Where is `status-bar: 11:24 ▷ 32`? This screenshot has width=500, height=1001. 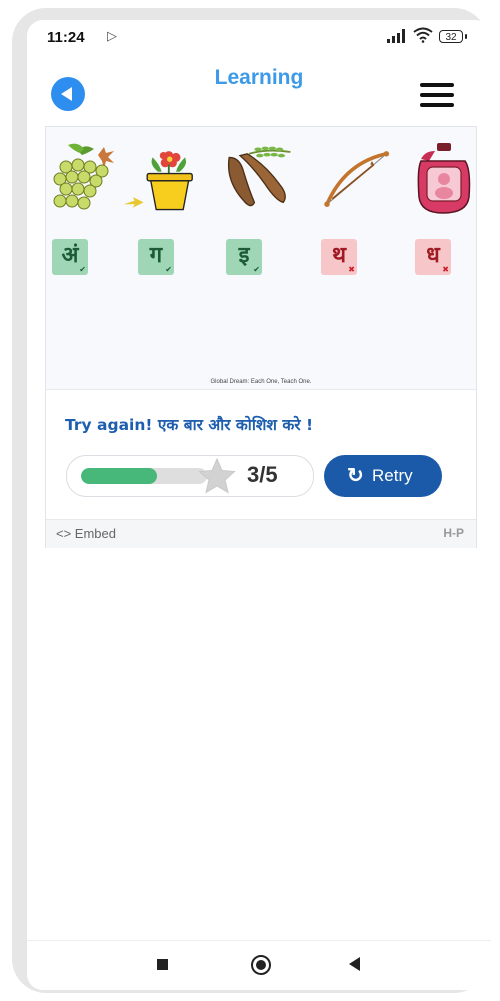 status-bar: 11:24 ▷ 32 is located at coordinates (259, 40).